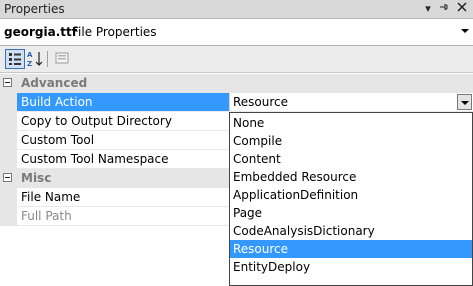 Image resolution: width=473 pixels, height=286 pixels. What do you see at coordinates (30, 55) in the screenshot?
I see `svg-text: A` at bounding box center [30, 55].